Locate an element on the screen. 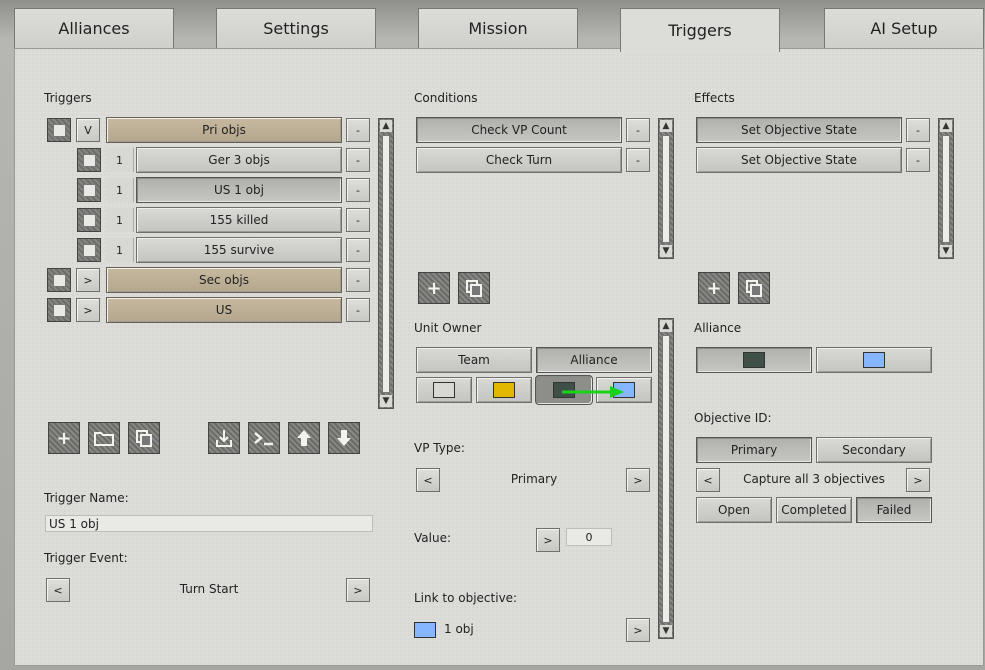 The height and width of the screenshot is (670, 985). trigger-event-prev-button: < is located at coordinates (58, 590).